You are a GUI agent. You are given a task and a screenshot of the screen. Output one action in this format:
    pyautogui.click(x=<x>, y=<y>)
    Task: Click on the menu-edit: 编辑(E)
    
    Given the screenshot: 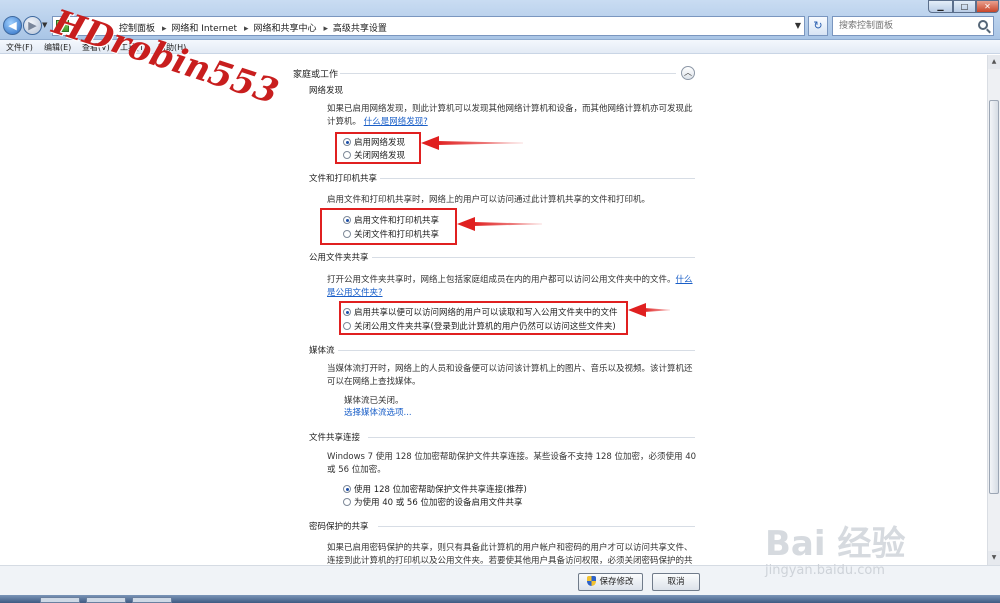 What is the action you would take?
    pyautogui.click(x=57, y=47)
    